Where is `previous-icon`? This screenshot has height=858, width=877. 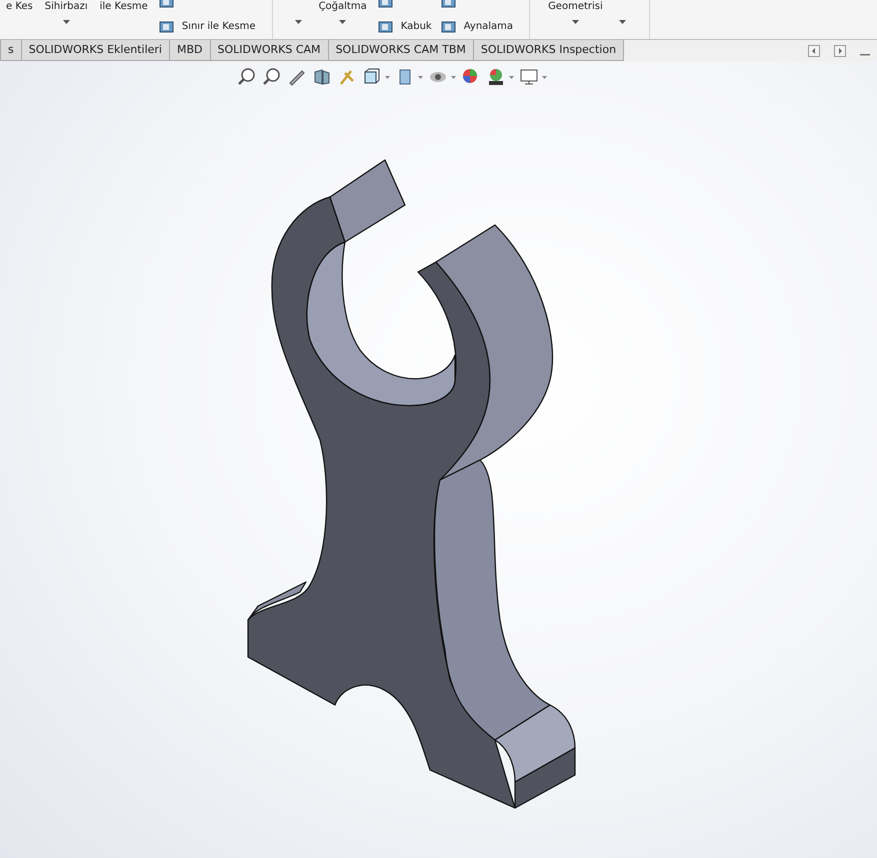
previous-icon is located at coordinates (814, 50).